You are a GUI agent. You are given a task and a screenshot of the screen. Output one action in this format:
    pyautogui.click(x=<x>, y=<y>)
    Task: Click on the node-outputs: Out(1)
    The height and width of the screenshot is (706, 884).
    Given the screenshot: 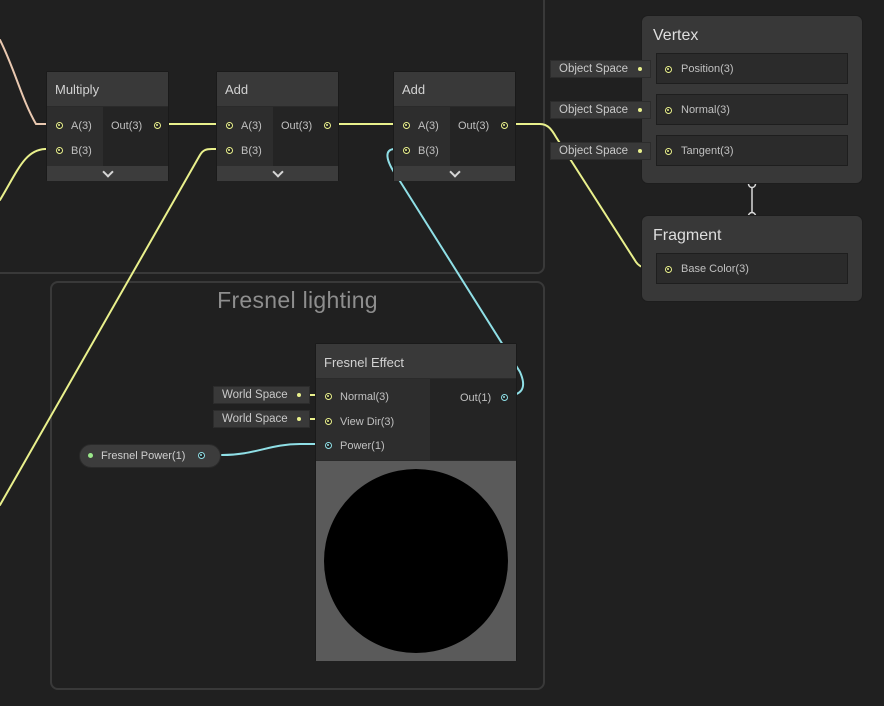 What is the action you would take?
    pyautogui.click(x=473, y=419)
    